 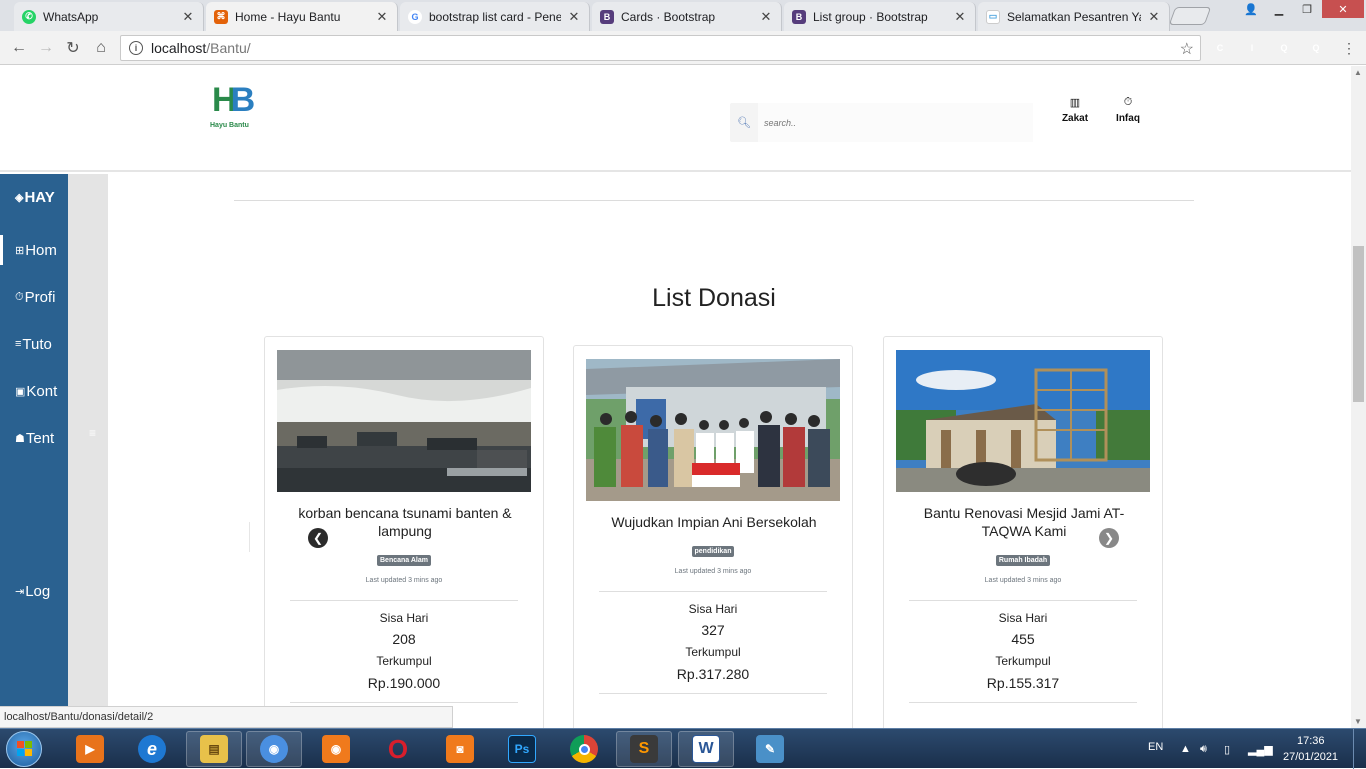 I want to click on forward-button: →, so click(x=46, y=48).